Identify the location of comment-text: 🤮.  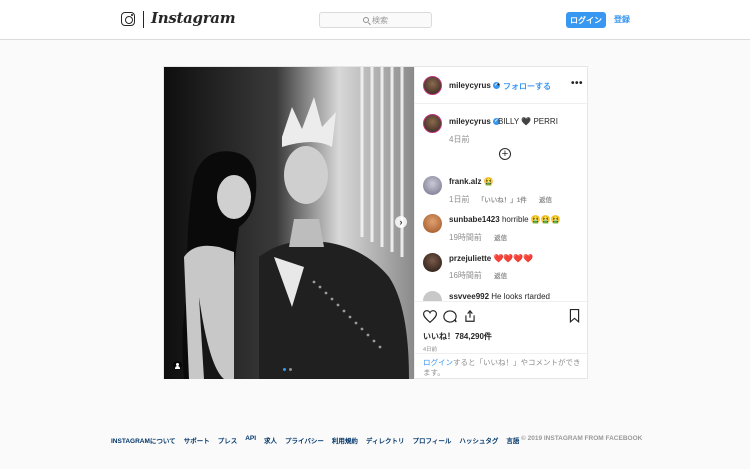
(488, 181).